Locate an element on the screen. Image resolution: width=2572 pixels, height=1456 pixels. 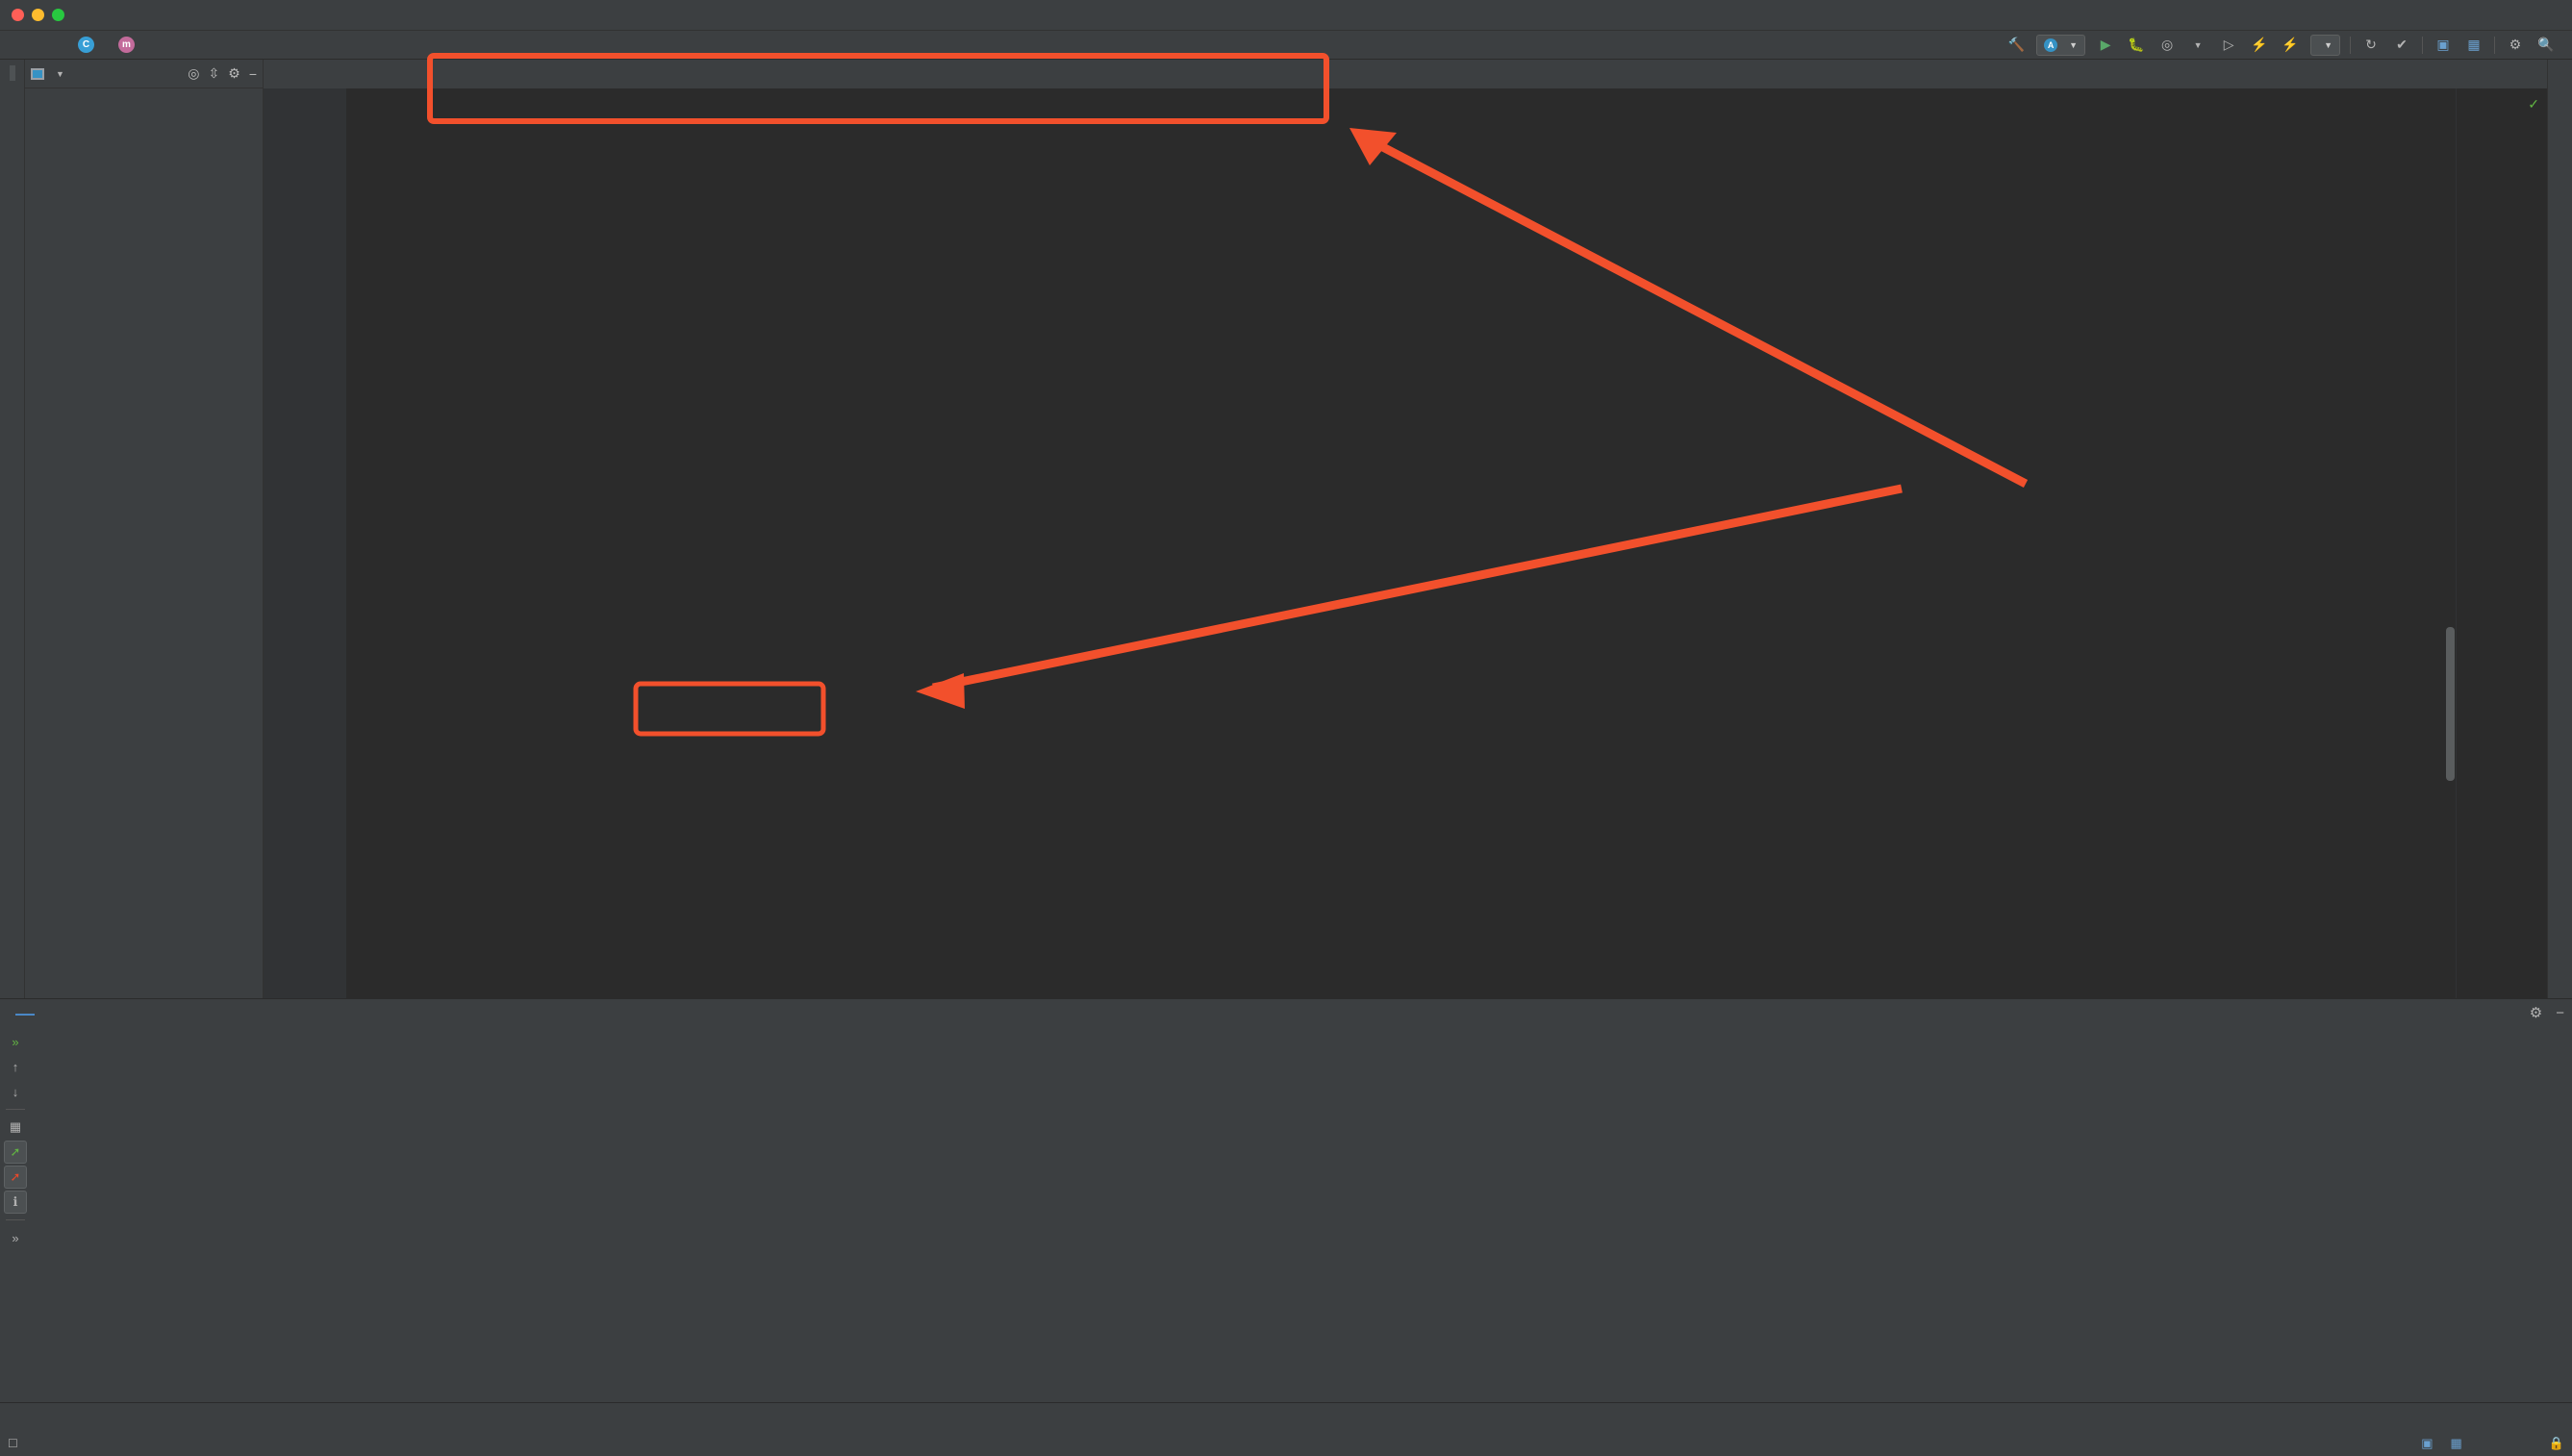
breadcrumb-item-establish: m is located at coordinates (128, 45).